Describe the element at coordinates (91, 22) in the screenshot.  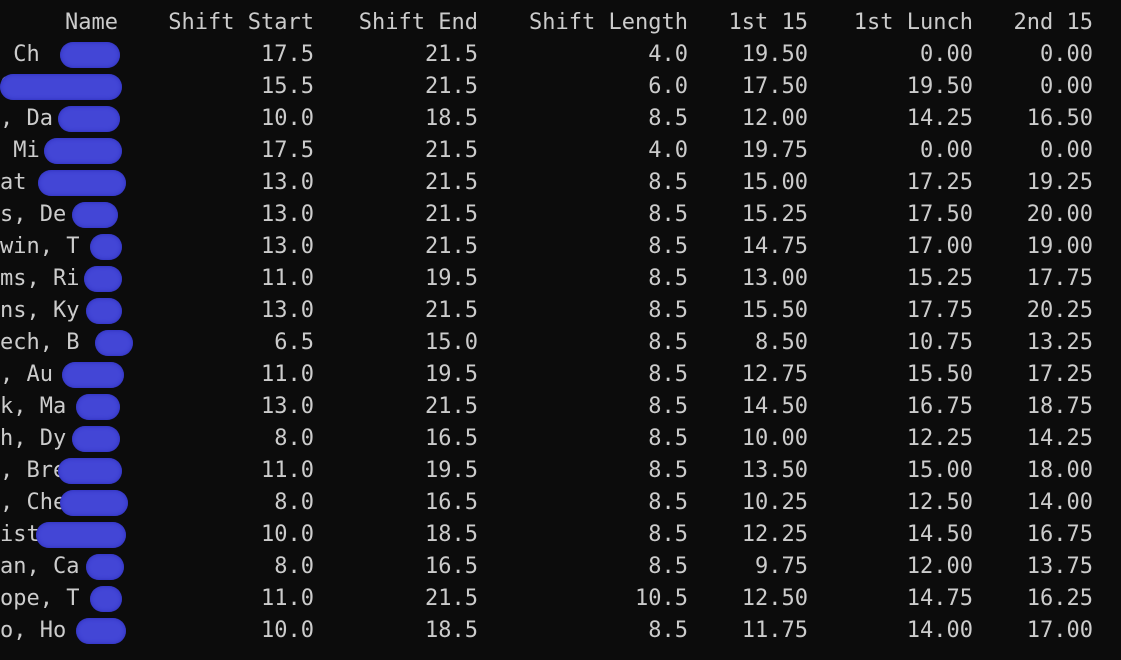
I see `header-name: Name` at that location.